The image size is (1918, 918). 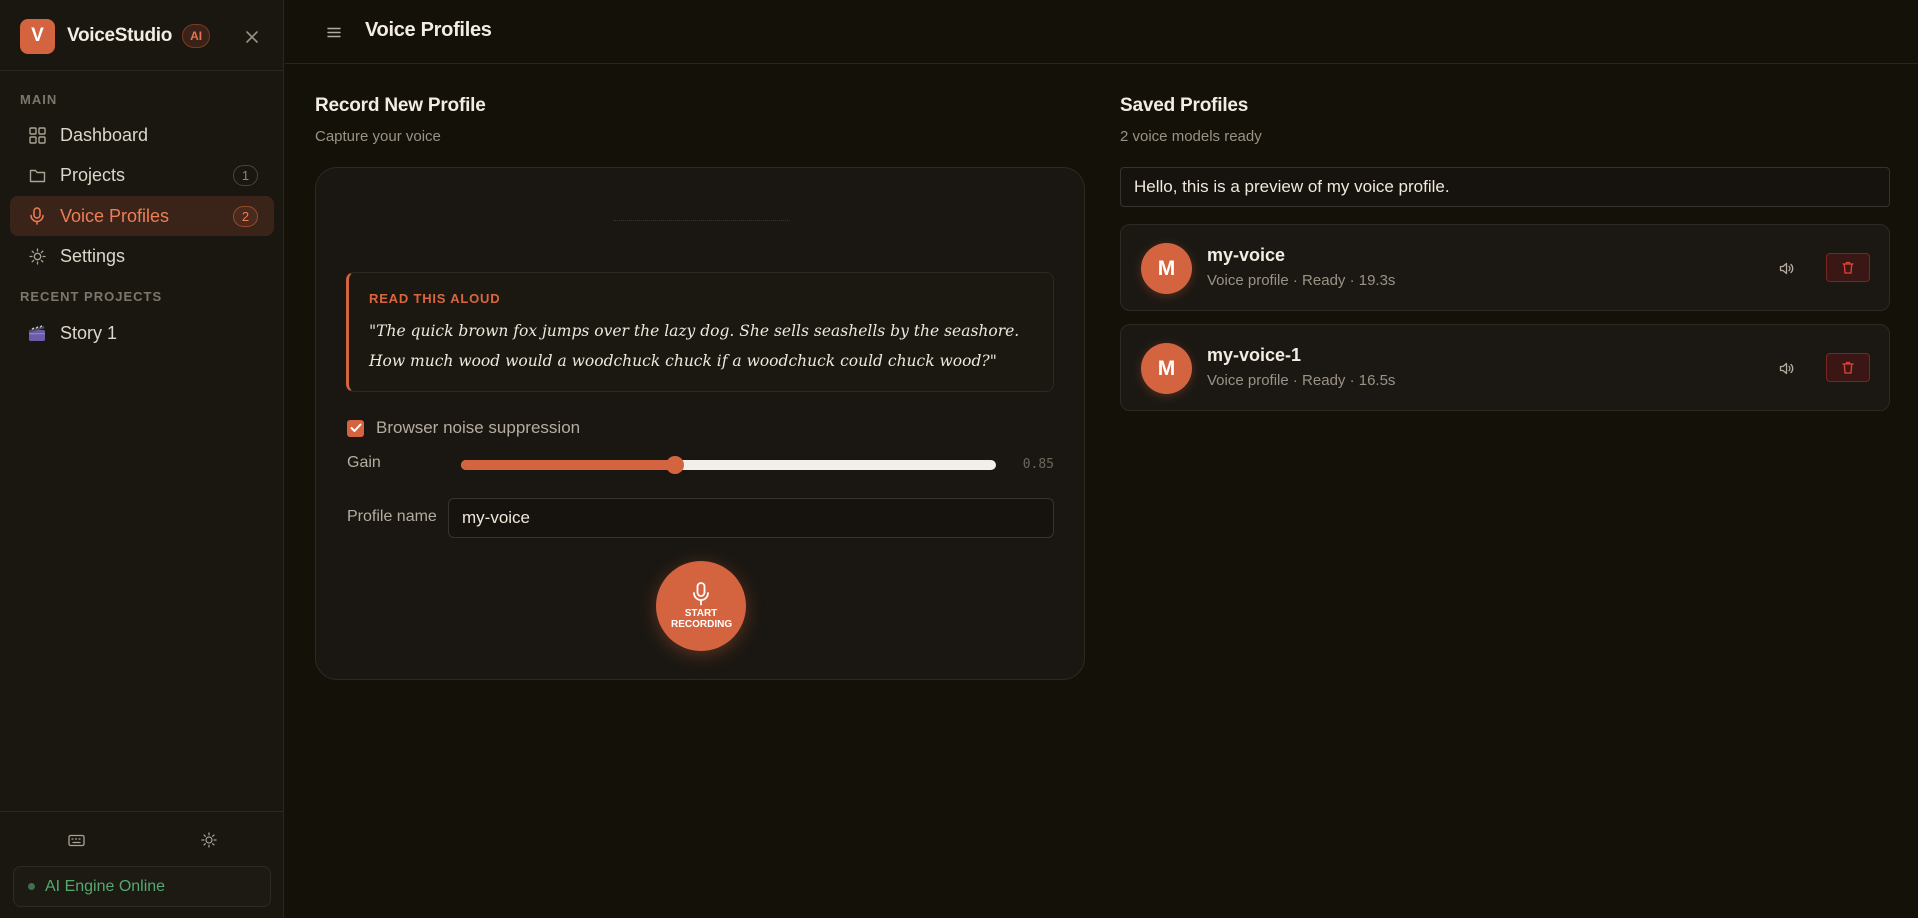 What do you see at coordinates (142, 175) in the screenshot?
I see `sidebar-item-projects: Projects 1` at bounding box center [142, 175].